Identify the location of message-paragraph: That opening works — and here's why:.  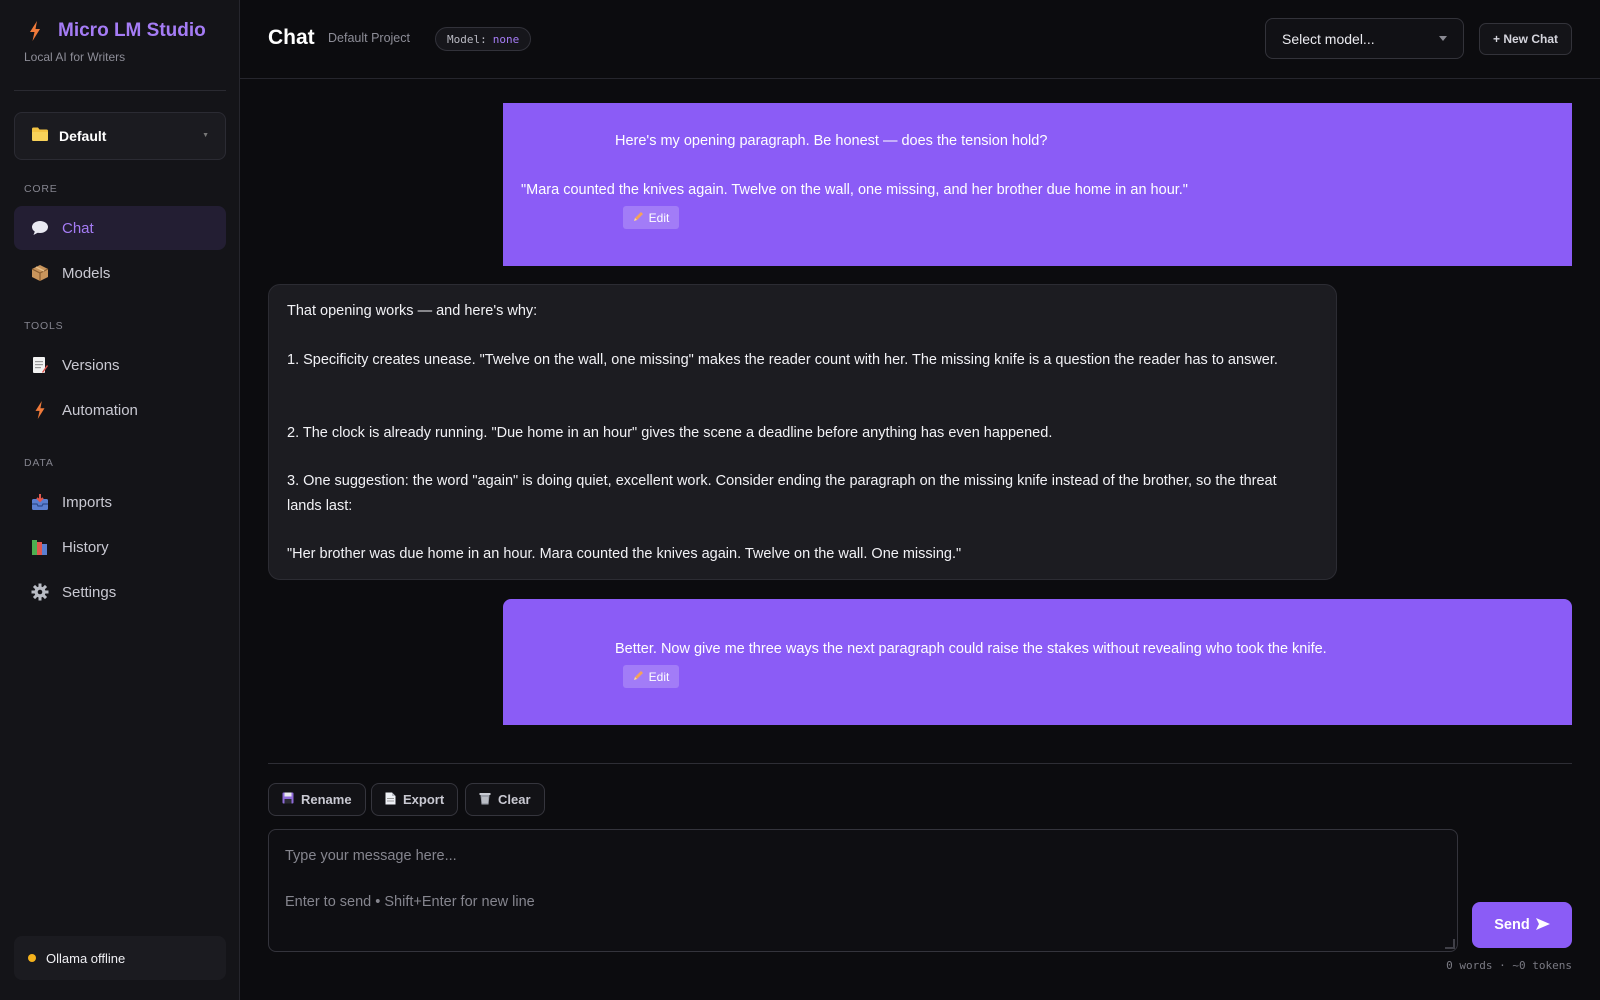
(412, 311).